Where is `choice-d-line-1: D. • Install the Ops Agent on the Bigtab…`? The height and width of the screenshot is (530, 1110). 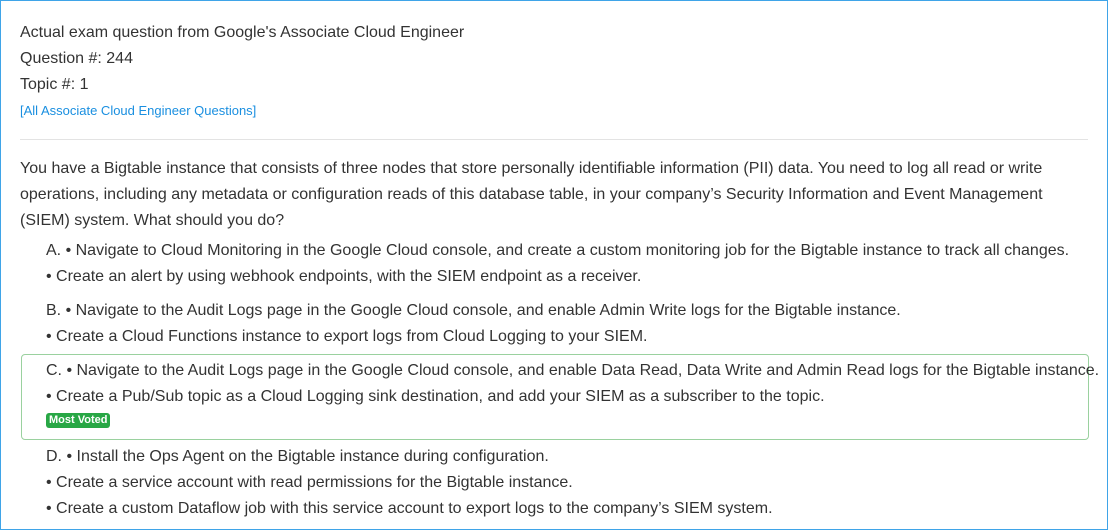 choice-d-line-1: D. • Install the Ops Agent on the Bigtab… is located at coordinates (297, 456).